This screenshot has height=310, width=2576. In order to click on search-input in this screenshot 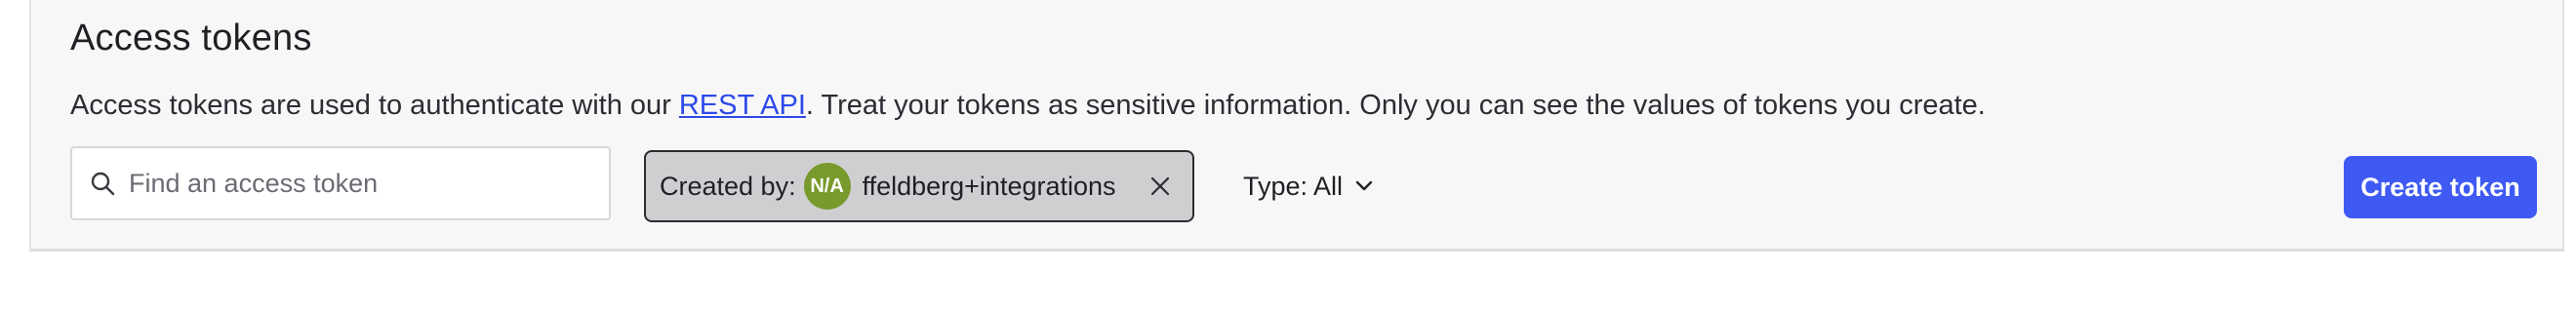, I will do `click(353, 183)`.